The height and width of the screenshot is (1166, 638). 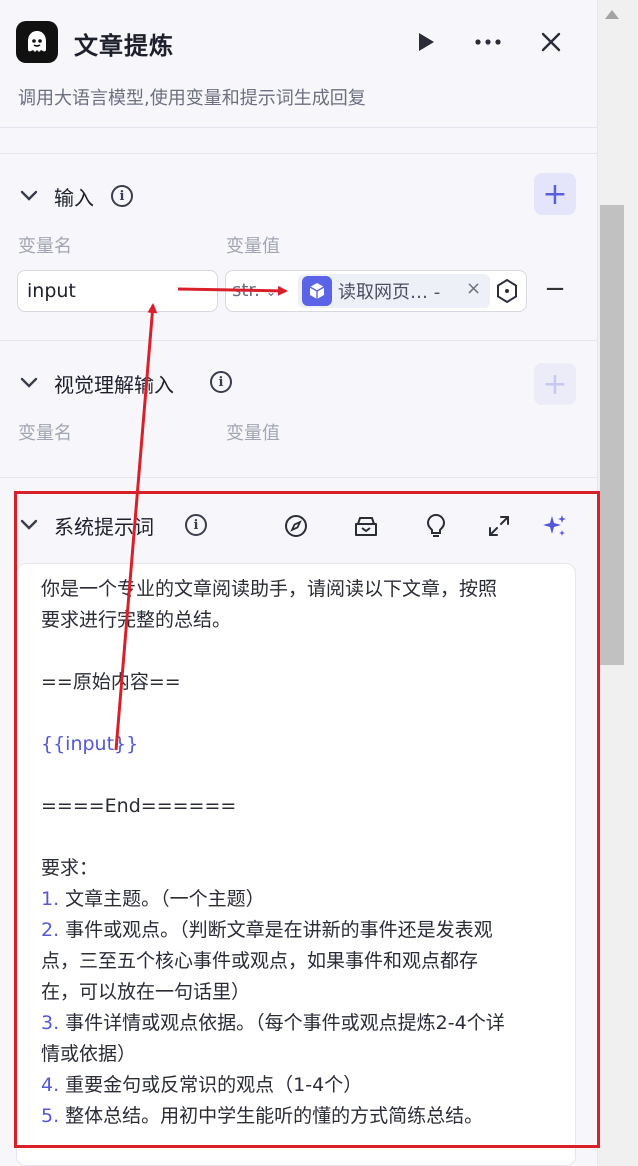 What do you see at coordinates (192, 98) in the screenshot?
I see `node-description: 调用大语言模型,使用变量和提示词生成回复` at bounding box center [192, 98].